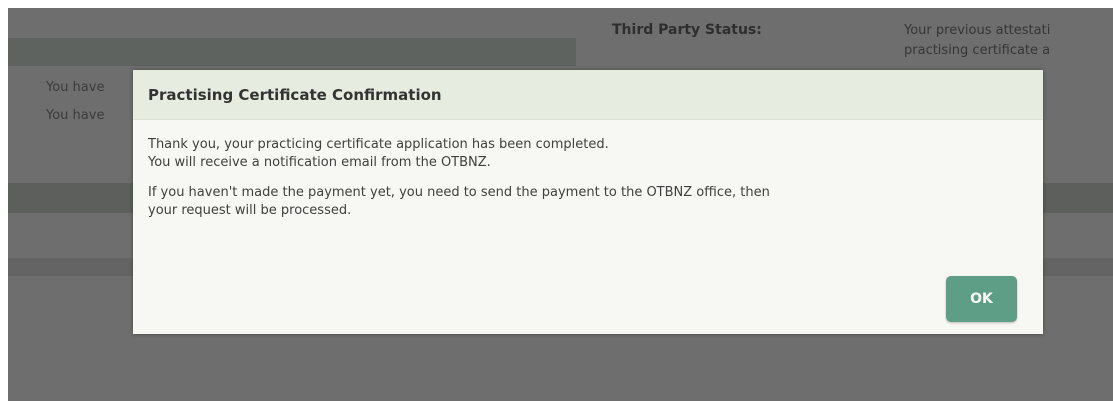  Describe the element at coordinates (588, 95) in the screenshot. I see `dialog-header: Practising Certificate Confirmation` at that location.